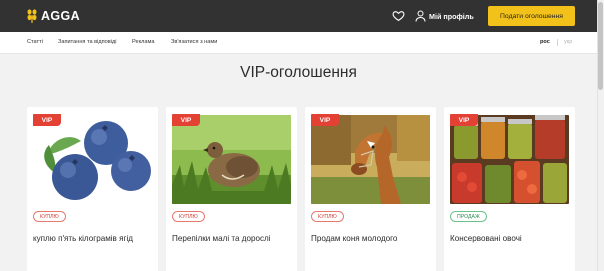  What do you see at coordinates (509, 159) in the screenshot?
I see `preserved-vegetables-image` at bounding box center [509, 159].